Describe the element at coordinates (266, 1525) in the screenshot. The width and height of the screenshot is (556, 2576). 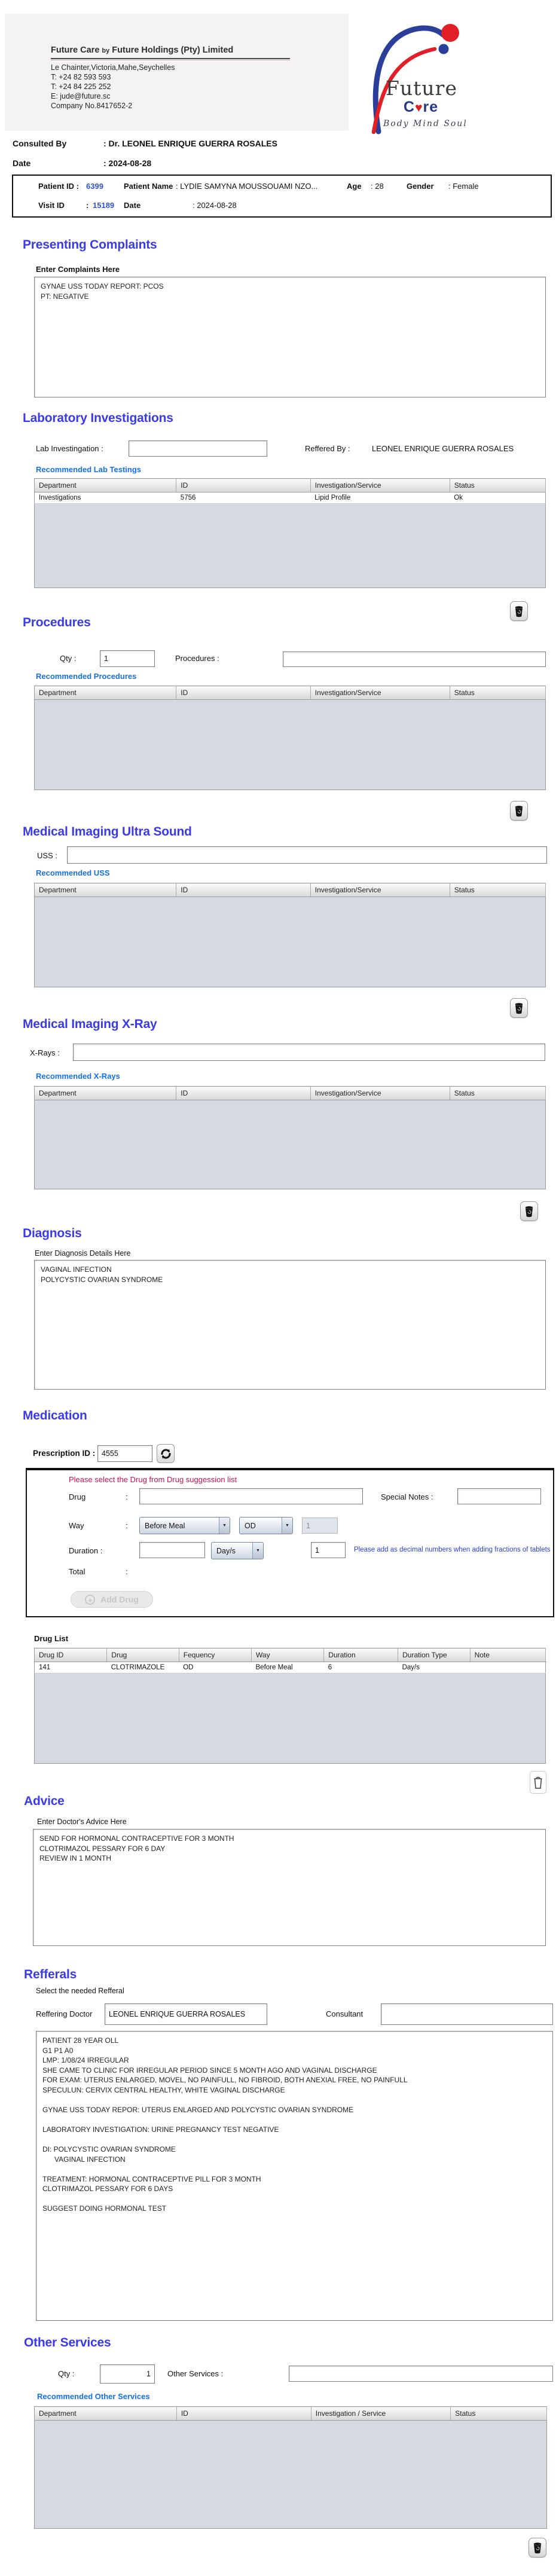
I see `frequency-select: OD ▼` at that location.